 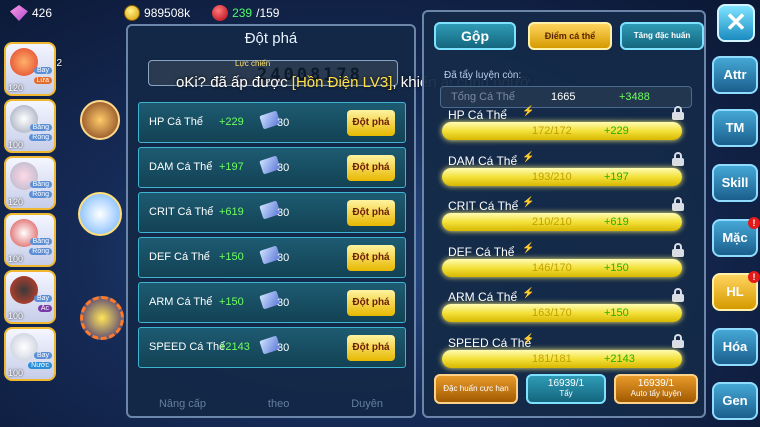 What do you see at coordinates (33, 69) in the screenshot?
I see `roster-slot: Bay Lửa 120 2` at bounding box center [33, 69].